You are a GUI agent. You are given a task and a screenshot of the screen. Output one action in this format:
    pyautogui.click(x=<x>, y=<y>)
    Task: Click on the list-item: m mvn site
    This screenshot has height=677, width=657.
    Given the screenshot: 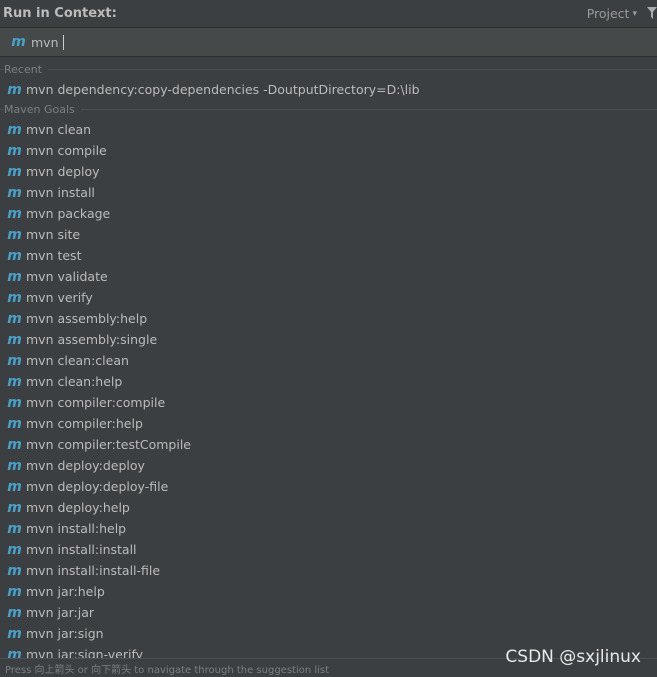 What is the action you would take?
    pyautogui.click(x=328, y=234)
    